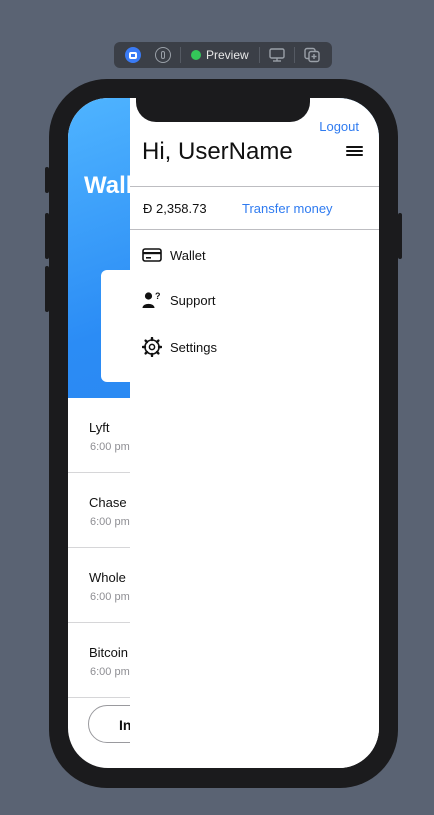 Image resolution: width=434 pixels, height=815 pixels. I want to click on transaction-name: Whole I, so click(111, 577).